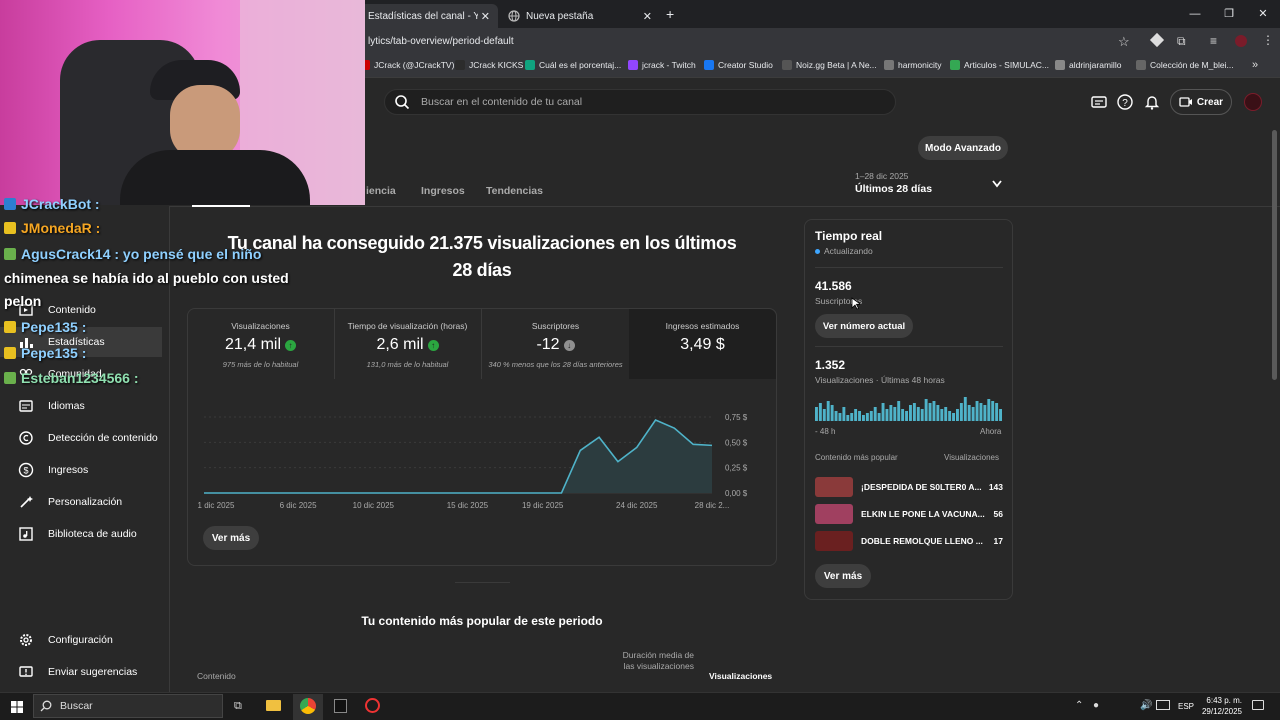 This screenshot has width=1280, height=720. Describe the element at coordinates (1229, 14) in the screenshot. I see `restore-icon: ❐` at that location.